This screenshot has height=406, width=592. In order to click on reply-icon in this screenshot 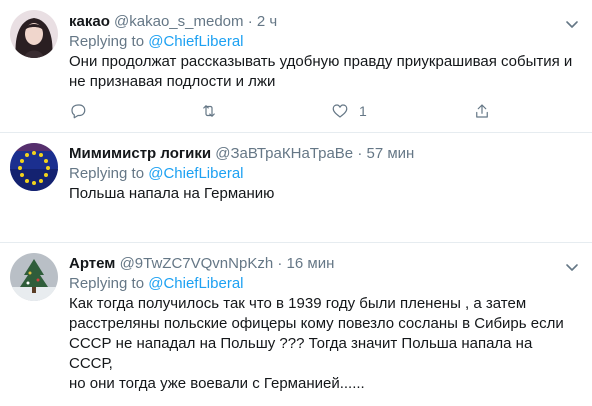, I will do `click(78, 111)`.